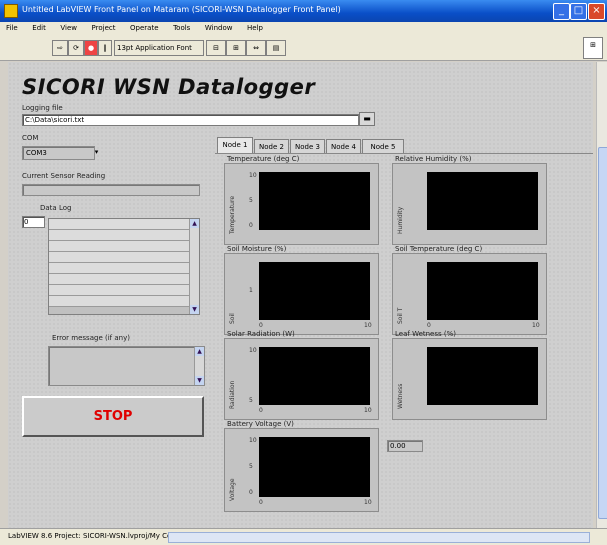  What do you see at coordinates (64, 176) in the screenshot?
I see `current-reading-label: Current Sensor Reading` at bounding box center [64, 176].